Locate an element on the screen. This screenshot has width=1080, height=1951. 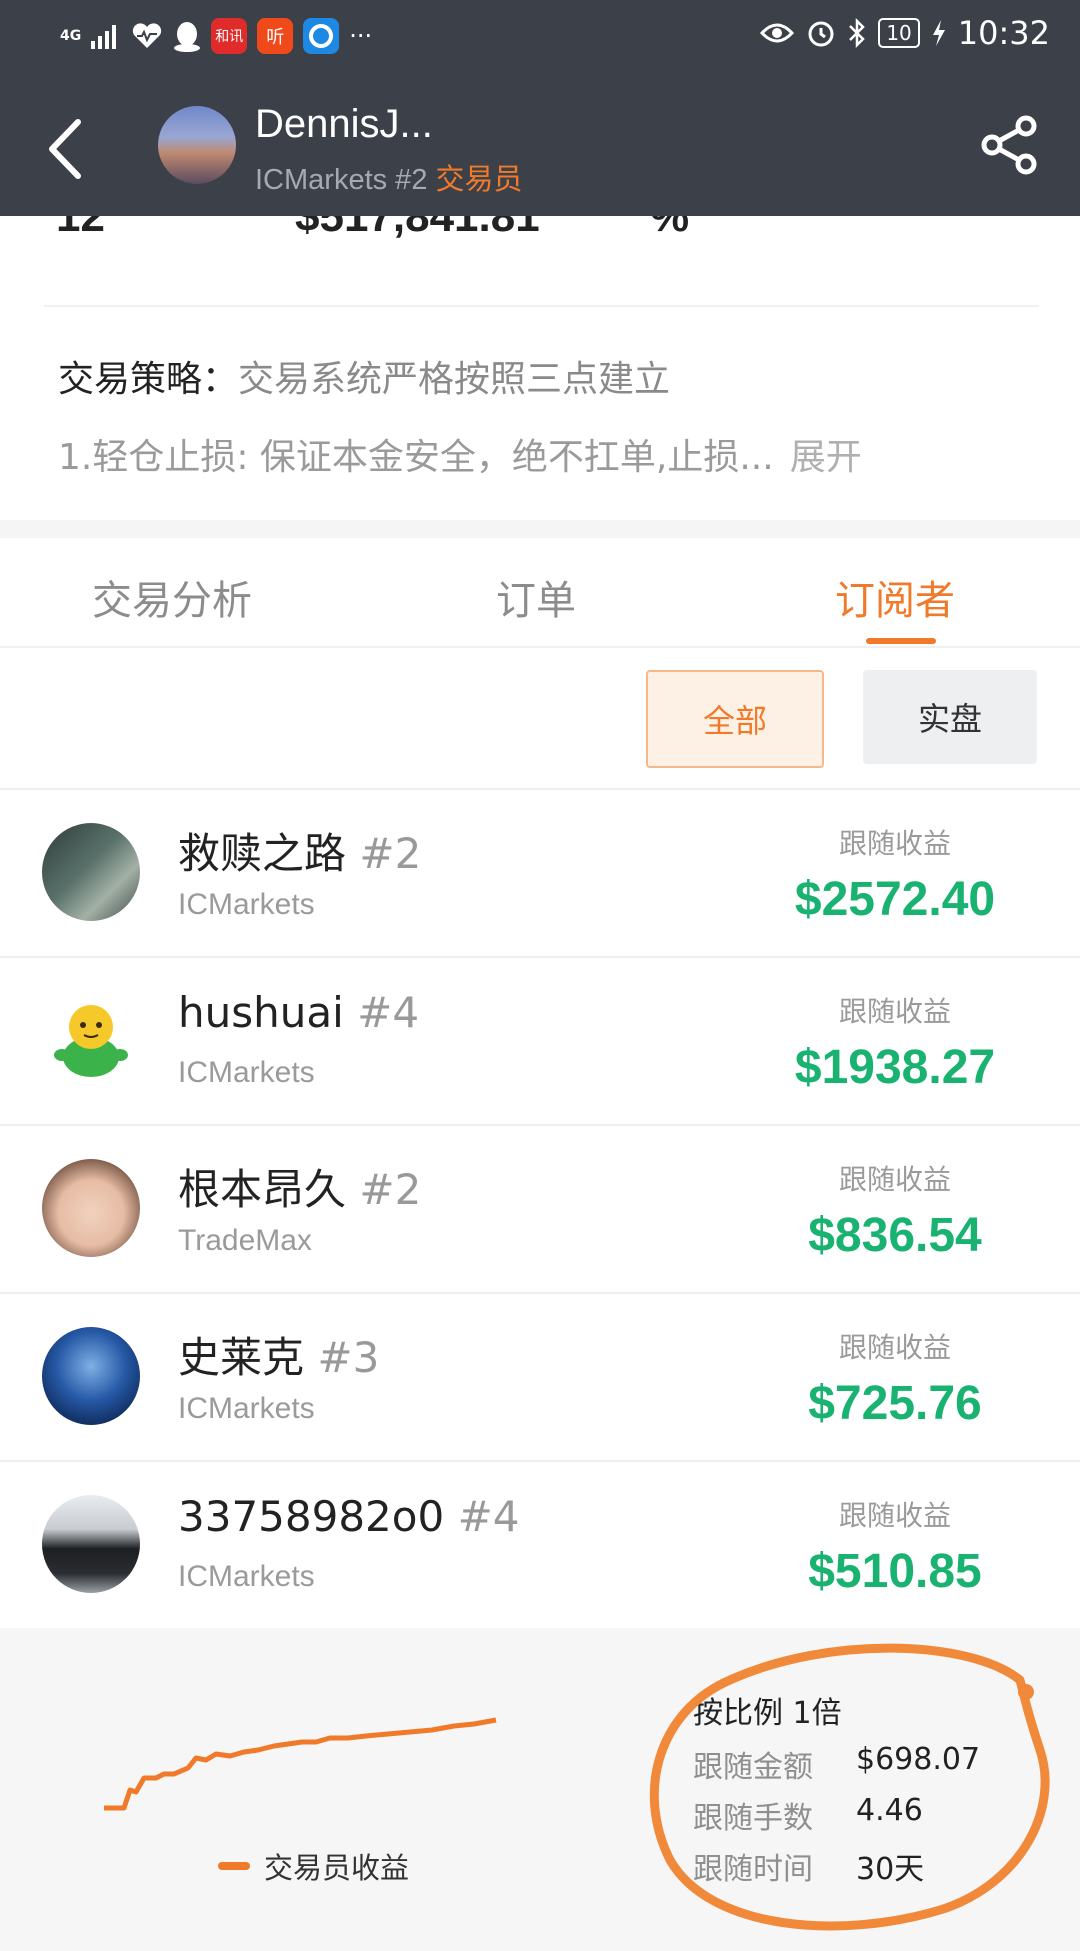
eye-comfort-icon is located at coordinates (777, 33).